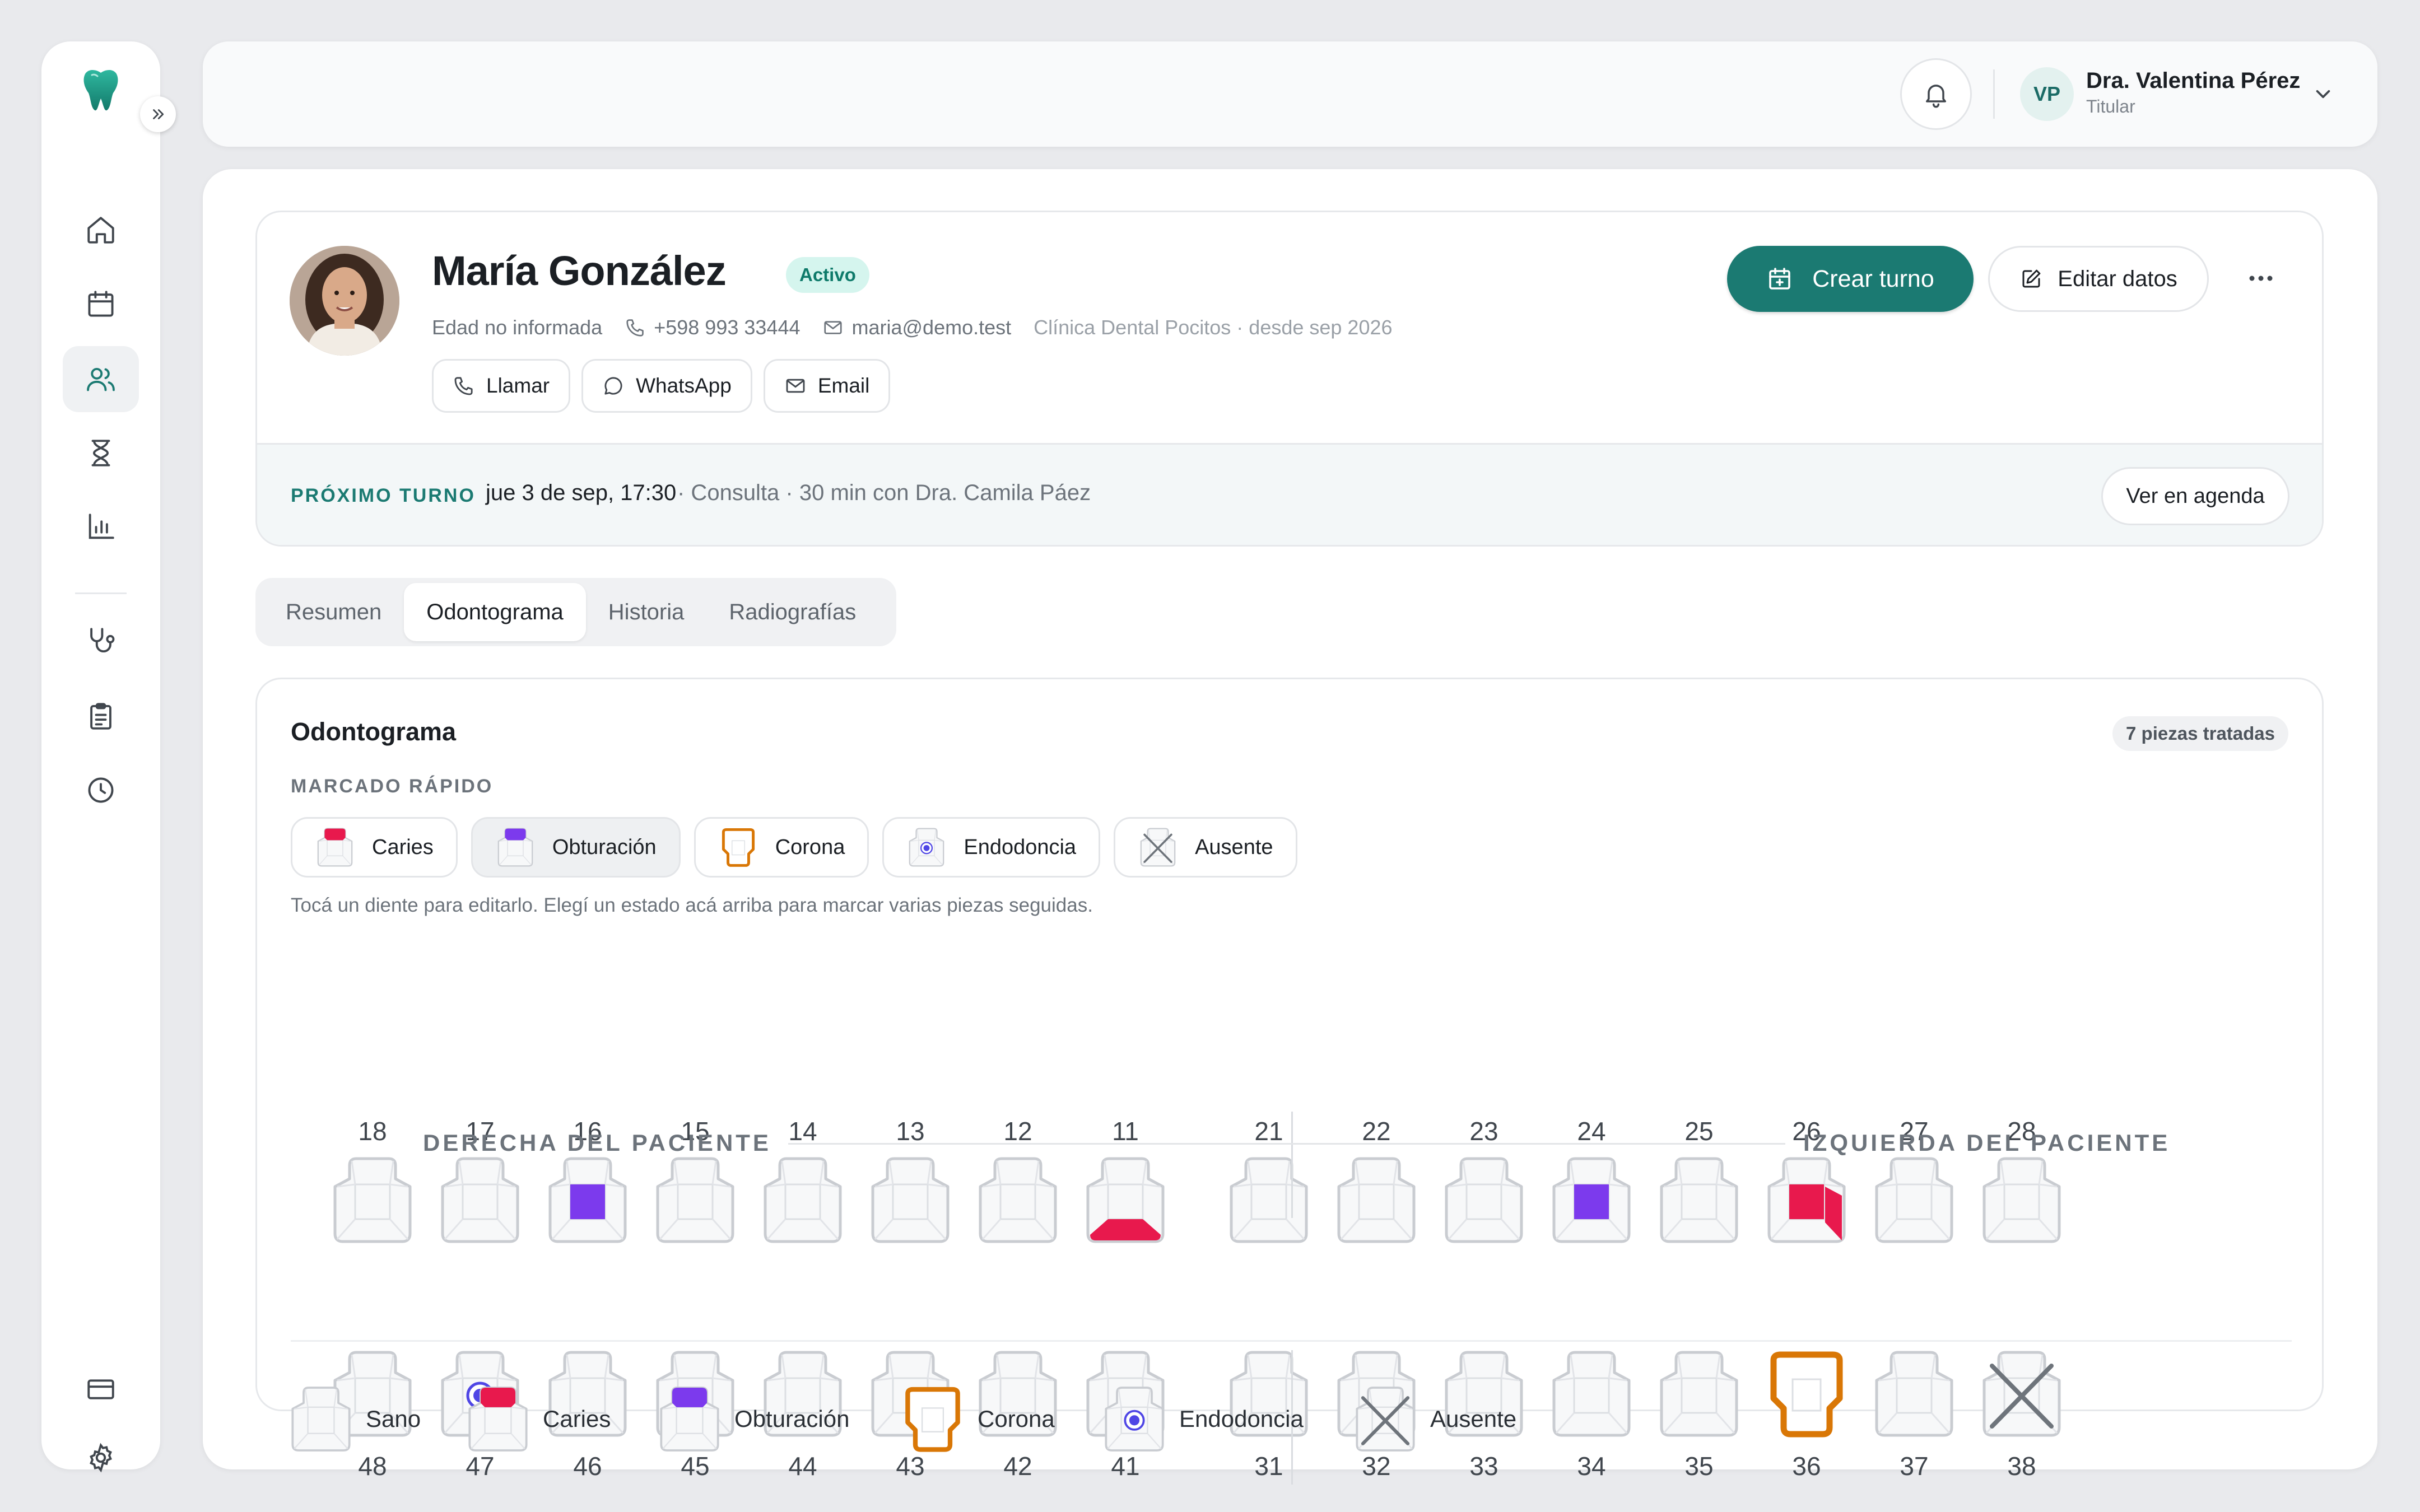 The height and width of the screenshot is (1512, 2420). I want to click on tab-radiografias: Radiografías, so click(792, 612).